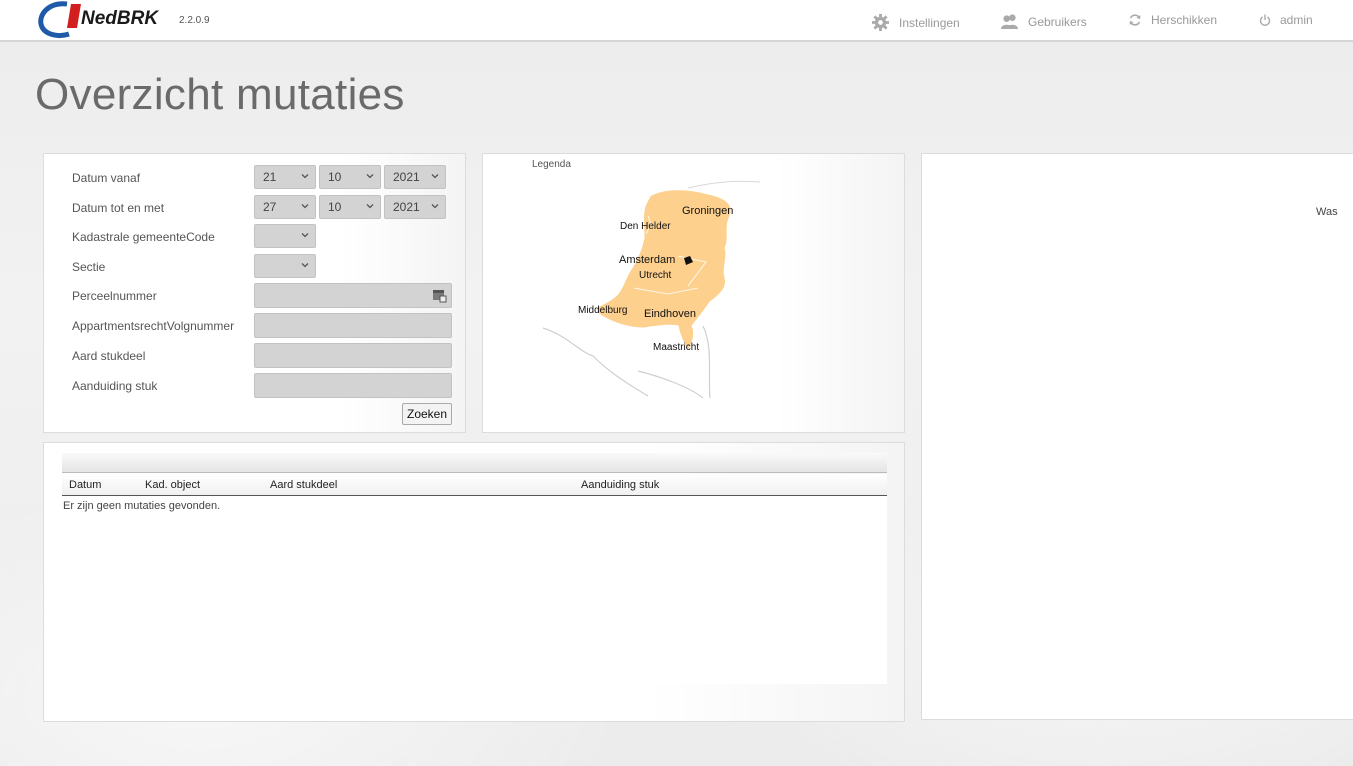 This screenshot has height=766, width=1353. Describe the element at coordinates (645, 226) in the screenshot. I see `city-label-den-helder: Den Helder` at that location.